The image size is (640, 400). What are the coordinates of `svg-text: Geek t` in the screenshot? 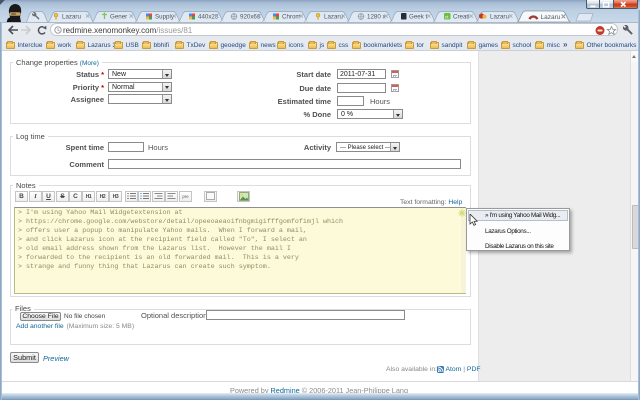 It's located at (418, 17).